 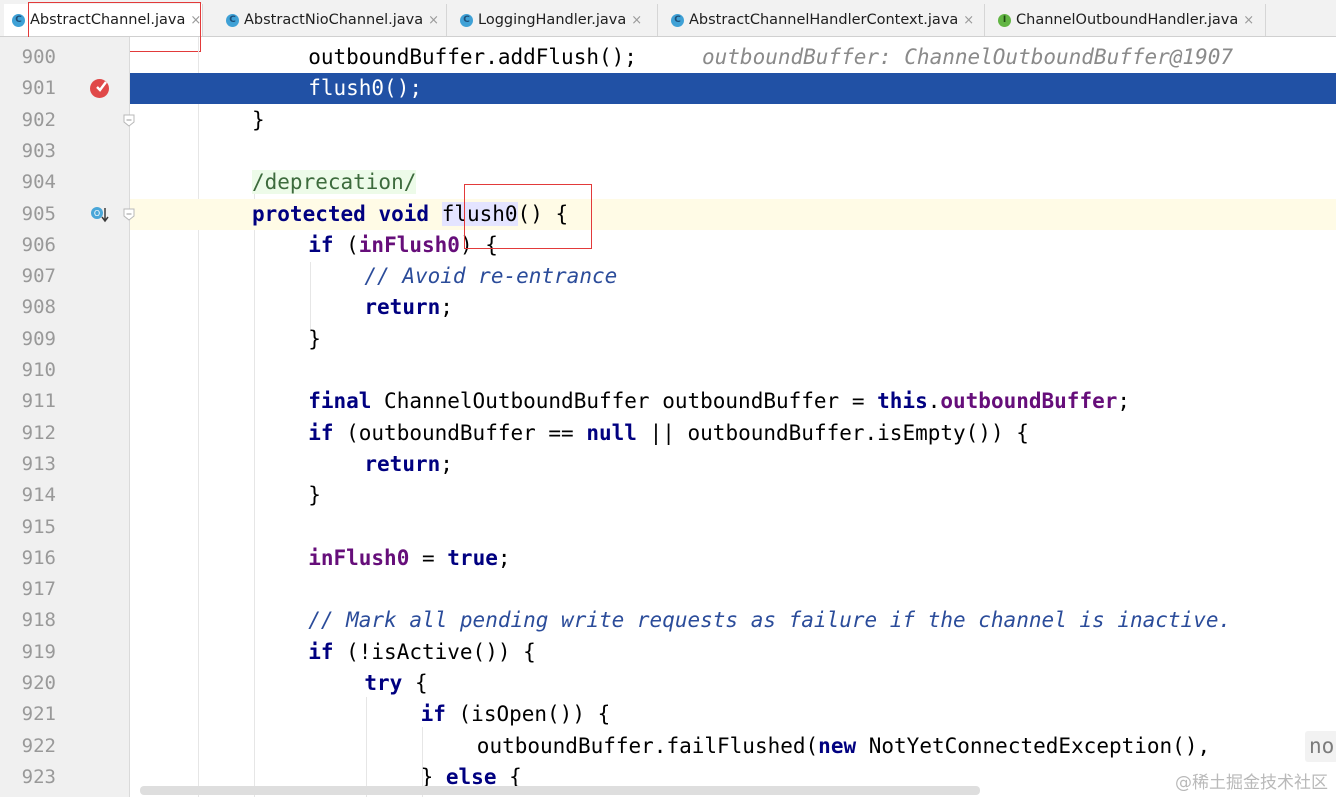 I want to click on line-number: 920, so click(x=38, y=683).